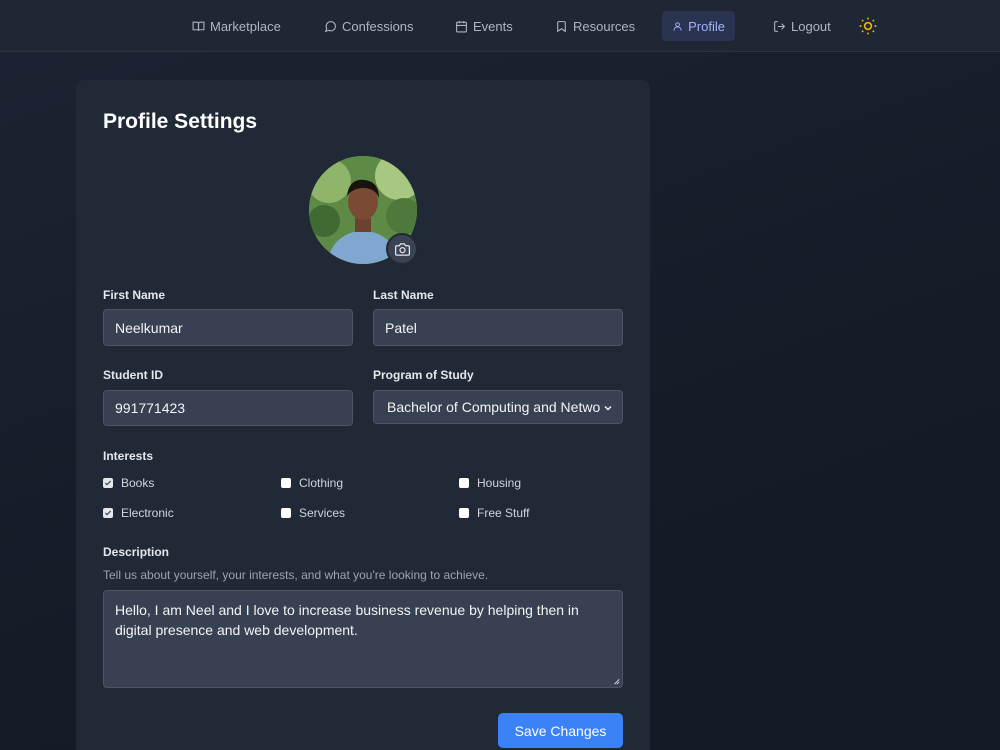 The width and height of the screenshot is (1000, 750). Describe the element at coordinates (464, 513) in the screenshot. I see `checkbox-free-stuff` at that location.